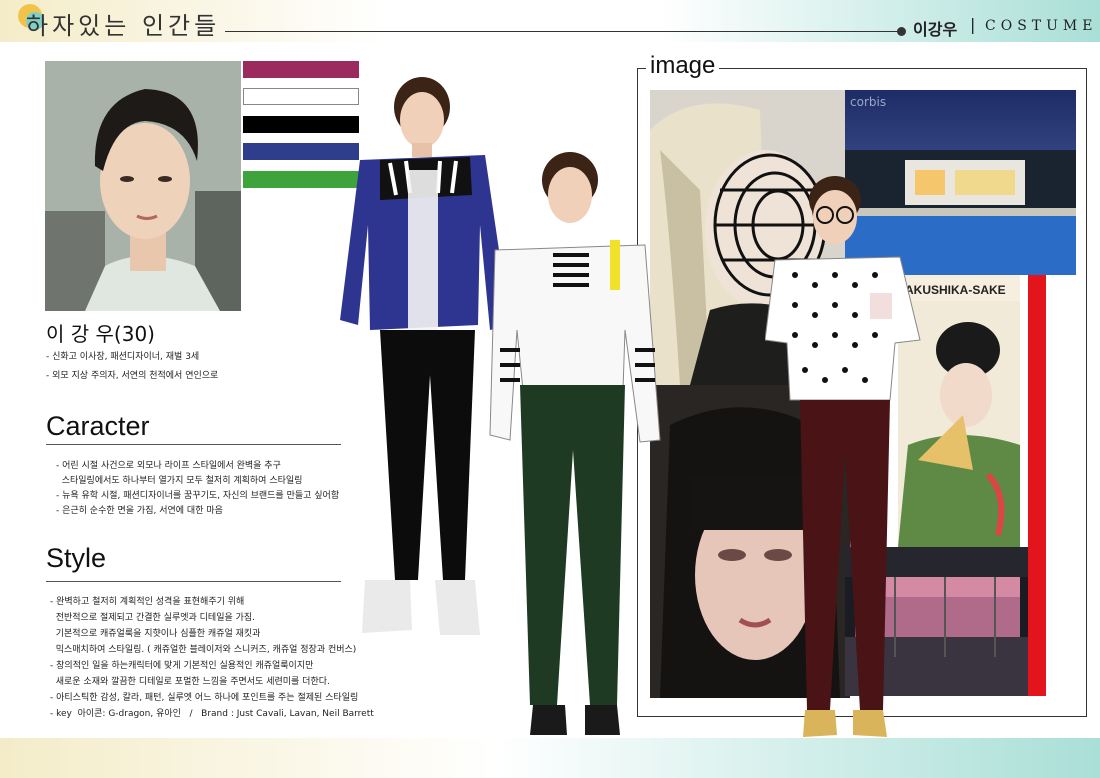  Describe the element at coordinates (575, 445) in the screenshot. I see `illustration-white-shirt-look` at that location.